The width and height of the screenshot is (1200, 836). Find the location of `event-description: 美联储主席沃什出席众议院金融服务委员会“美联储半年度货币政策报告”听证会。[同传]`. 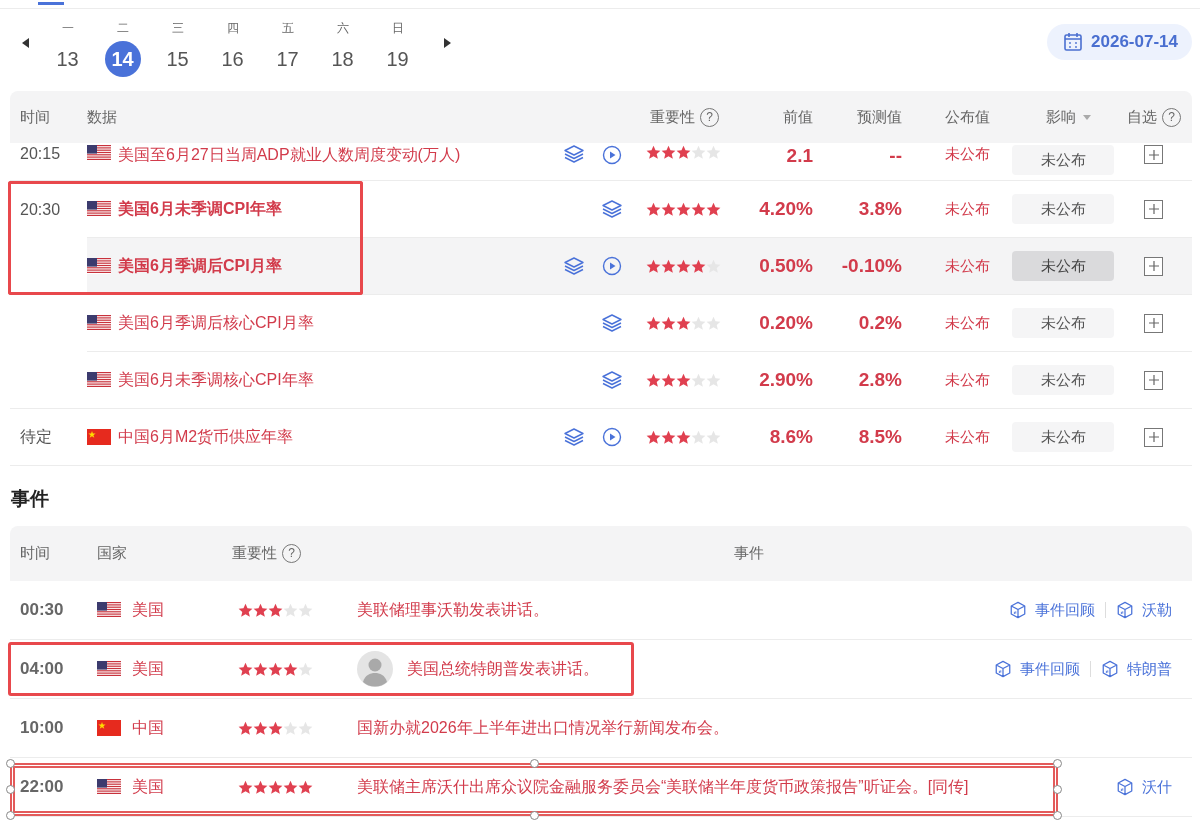

event-description: 美联储主席沃什出席众议院金融服务委员会“美联储半年度货币政策报告”听证会。[同传] is located at coordinates (663, 787).